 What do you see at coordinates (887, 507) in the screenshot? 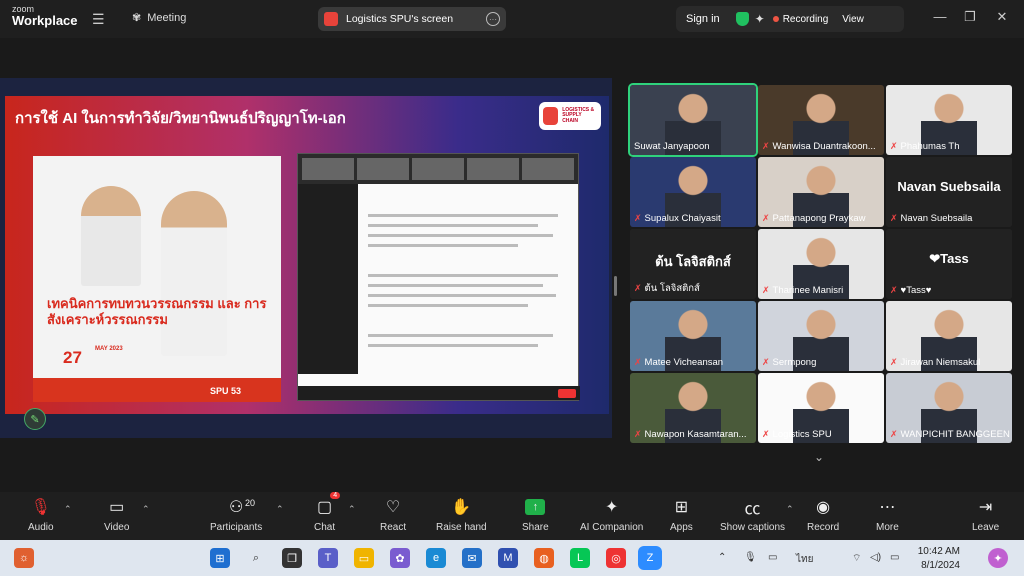
I see `more-dots-icon: ⋯` at bounding box center [887, 507].